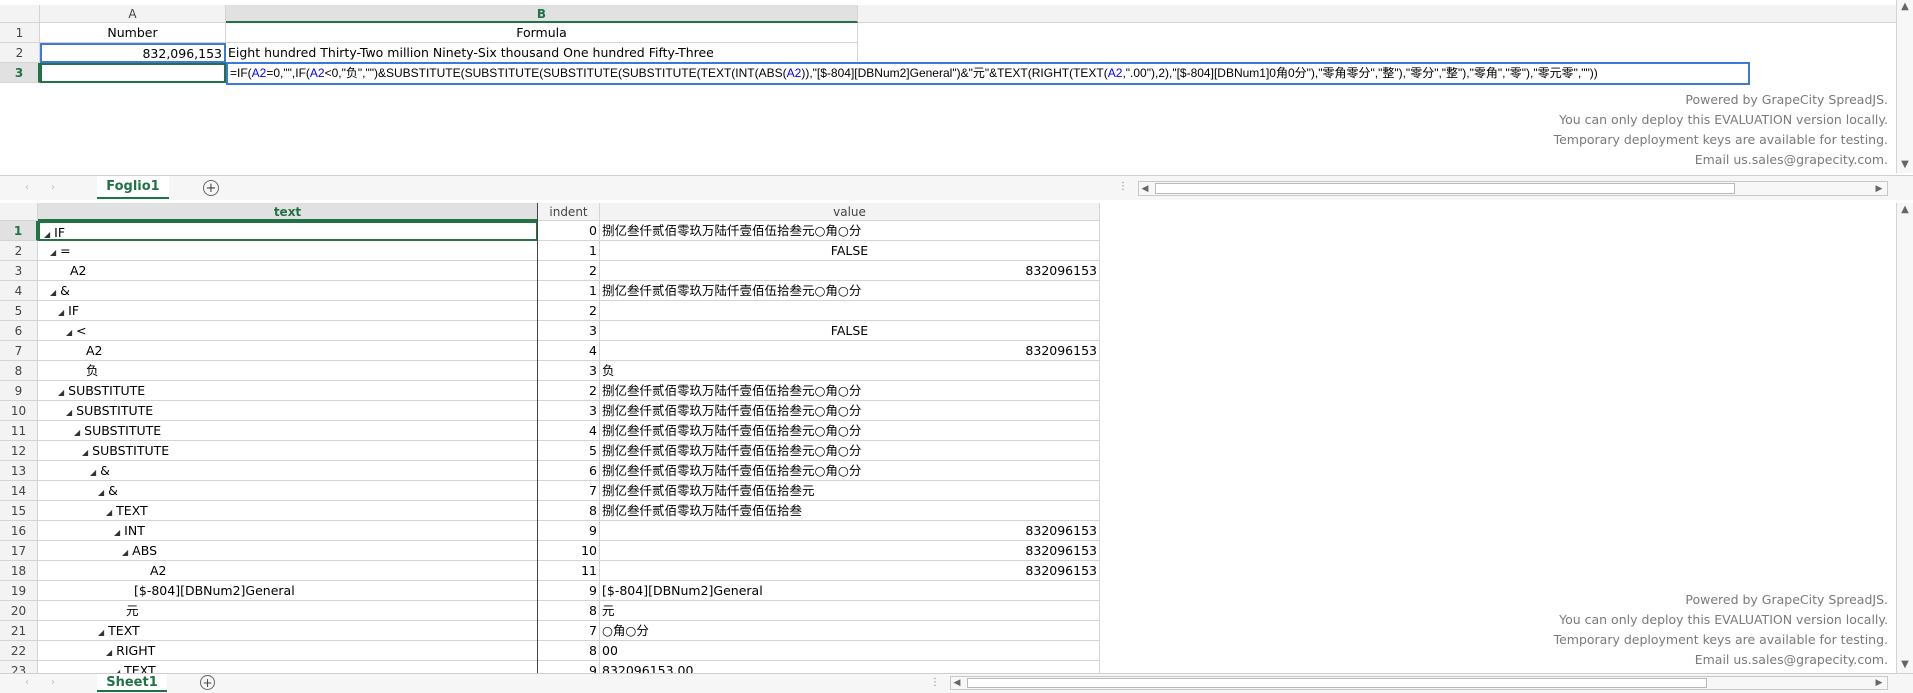 The width and height of the screenshot is (1913, 693). Describe the element at coordinates (19, 411) in the screenshot. I see `row-header: 10` at that location.